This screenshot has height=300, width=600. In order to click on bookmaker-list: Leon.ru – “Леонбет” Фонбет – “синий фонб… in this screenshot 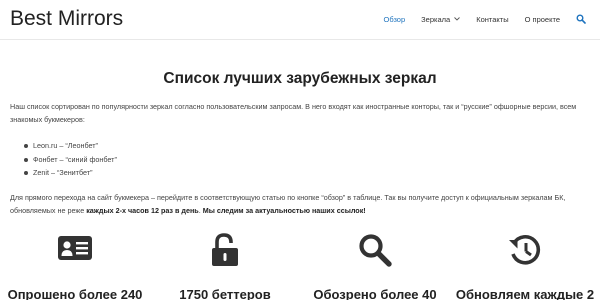, I will do `click(70, 159)`.